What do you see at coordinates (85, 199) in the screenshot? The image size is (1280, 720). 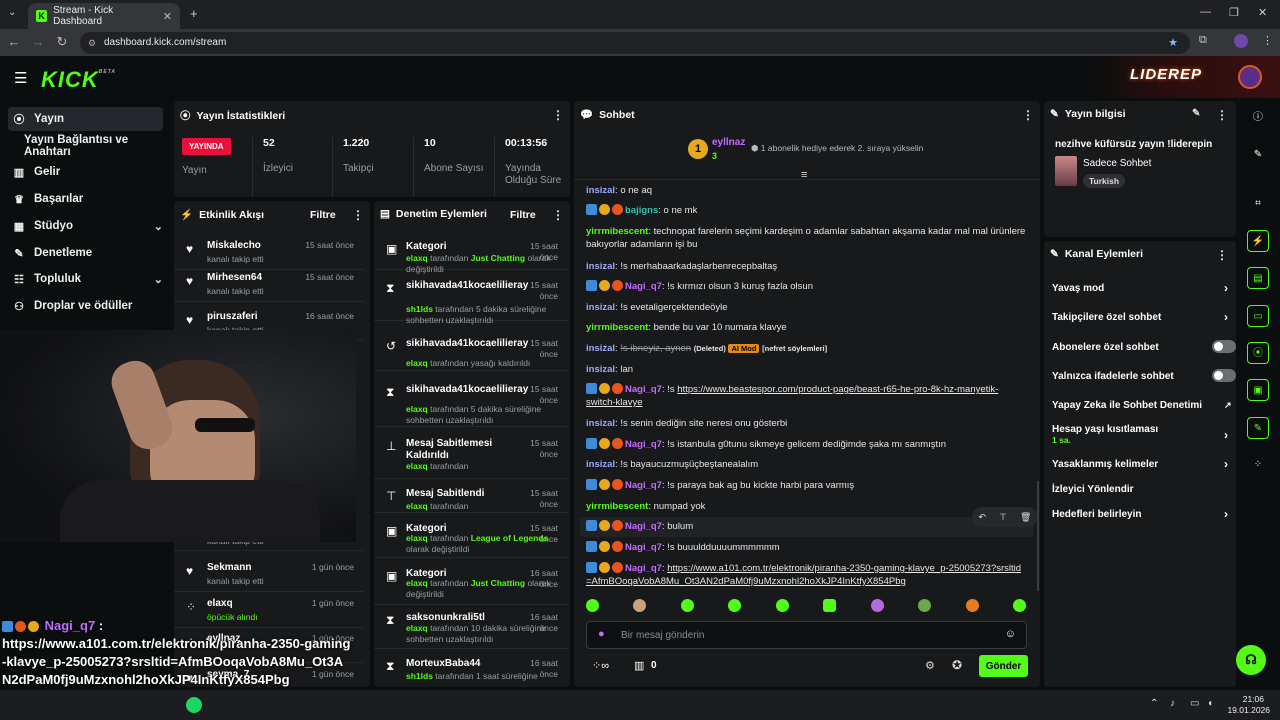 I see `sidebar-item-achievements: ♛ Başarılar` at bounding box center [85, 199].